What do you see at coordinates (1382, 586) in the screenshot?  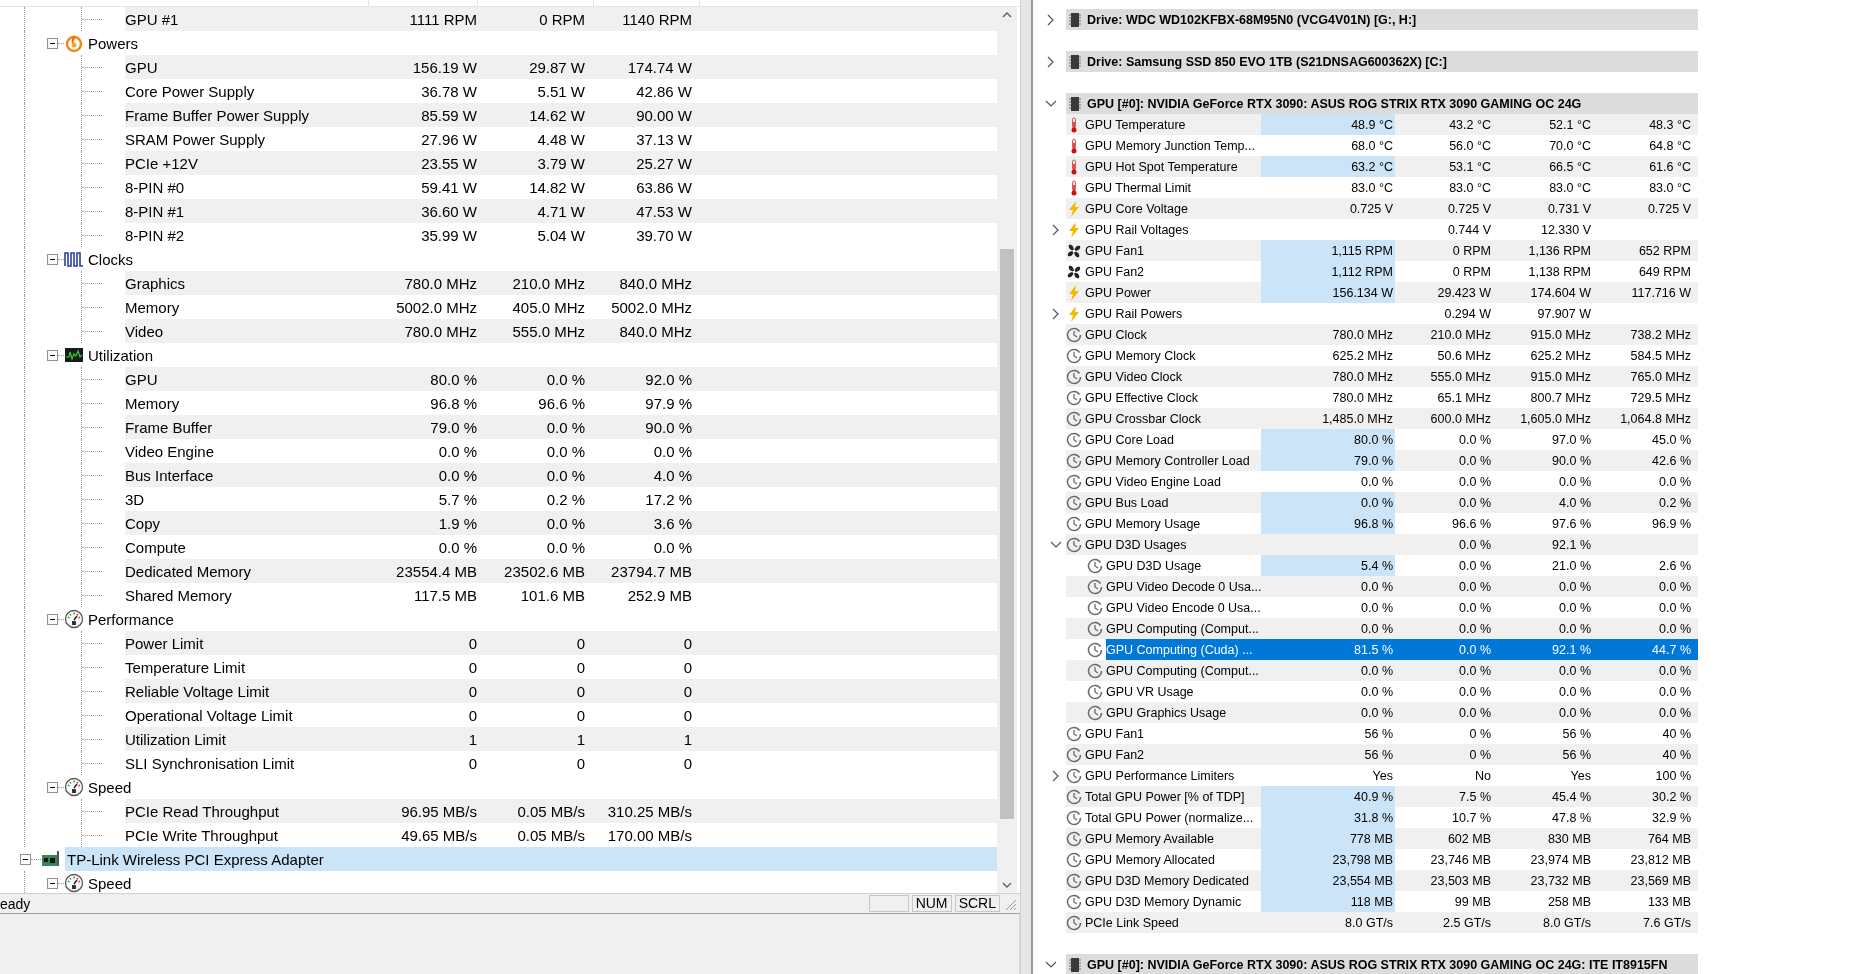 I see `sensor-row: GPU Video Decode 0 Usa... 0.0 % 0.0 % 0.0 % 0.0 %` at bounding box center [1382, 586].